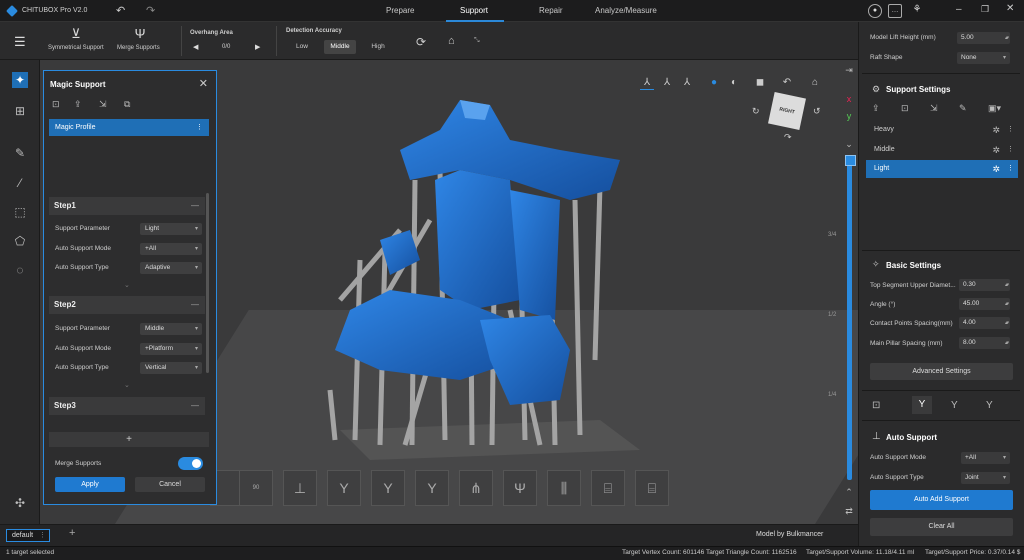 The width and height of the screenshot is (1024, 560). What do you see at coordinates (199, 127) in the screenshot?
I see `profile-menu-icon: ⋮` at bounding box center [199, 127].